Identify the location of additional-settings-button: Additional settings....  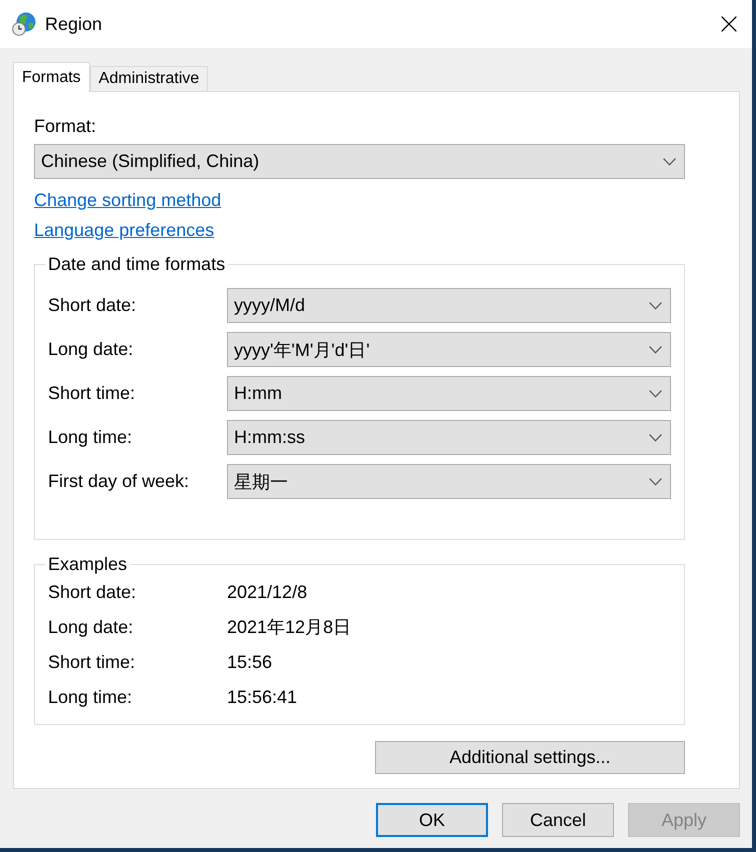
(530, 757).